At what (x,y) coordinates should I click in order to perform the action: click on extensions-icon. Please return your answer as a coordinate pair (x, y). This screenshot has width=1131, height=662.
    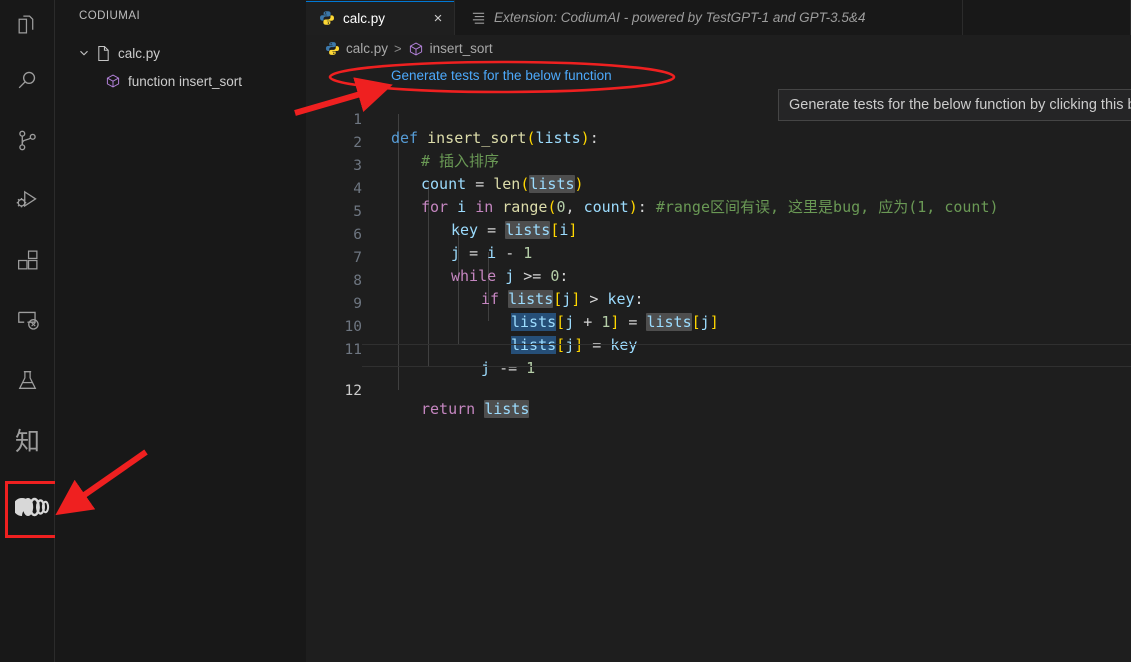
    Looking at the image, I should click on (27, 260).